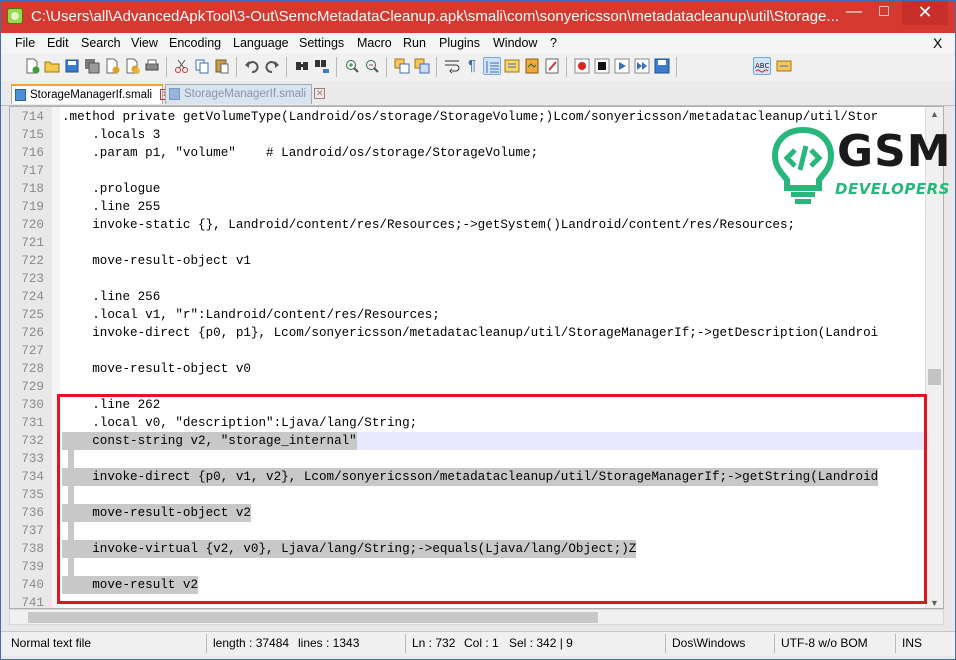 Image resolution: width=956 pixels, height=660 pixels. What do you see at coordinates (884, 13) in the screenshot?
I see `maximize-button: □` at bounding box center [884, 13].